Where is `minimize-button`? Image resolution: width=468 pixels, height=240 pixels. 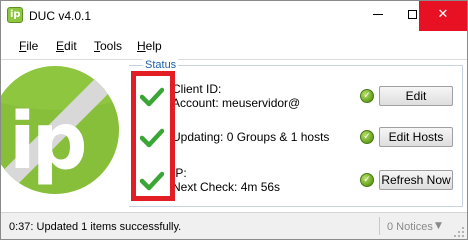
minimize-button is located at coordinates (378, 16).